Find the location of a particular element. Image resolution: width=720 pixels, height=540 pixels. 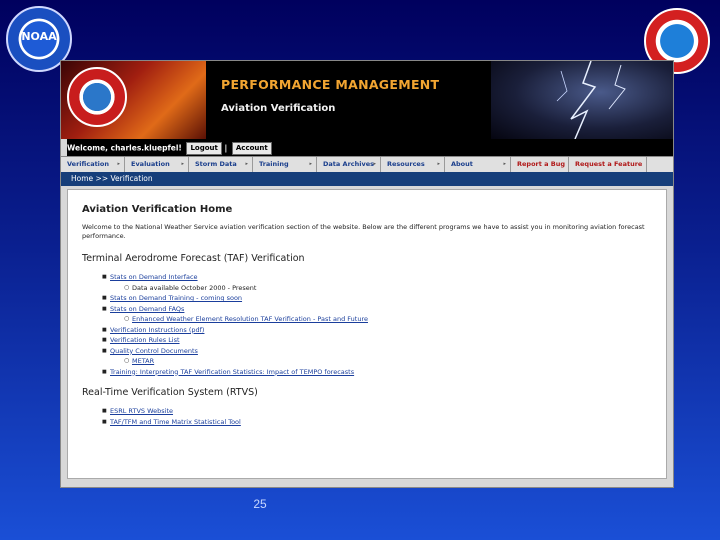

rtvs-section-title: Real-Time Verification System (RTVS) is located at coordinates (170, 392).